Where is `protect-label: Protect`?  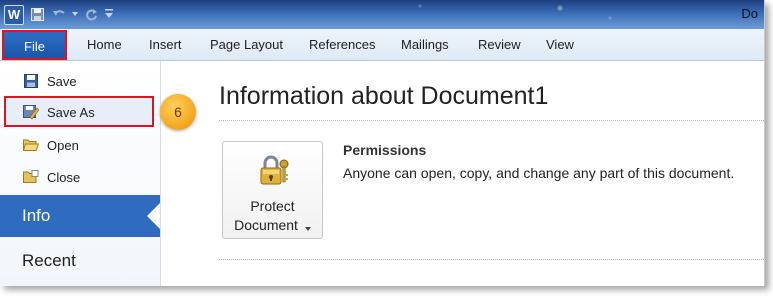 protect-label: Protect is located at coordinates (272, 206).